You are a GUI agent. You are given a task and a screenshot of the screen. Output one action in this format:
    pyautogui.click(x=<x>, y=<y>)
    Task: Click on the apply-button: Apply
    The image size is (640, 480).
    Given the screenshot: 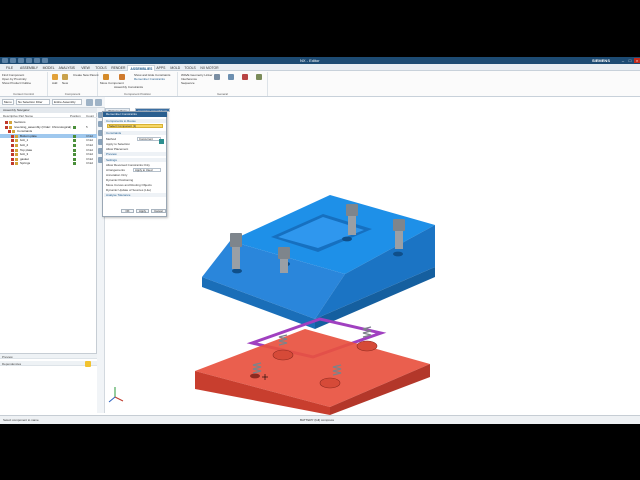 What is the action you would take?
    pyautogui.click(x=142, y=211)
    